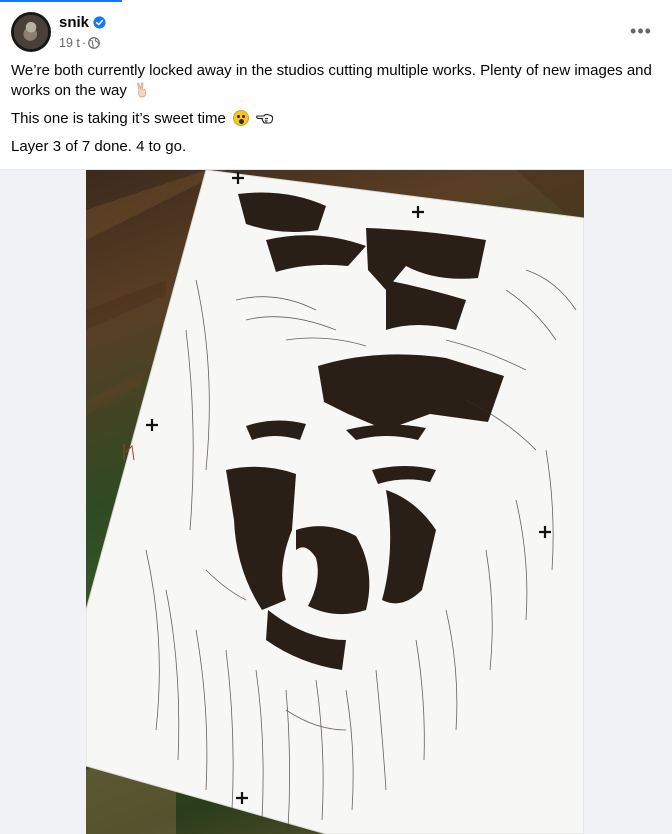 The height and width of the screenshot is (834, 672). I want to click on verified-badge-icon, so click(99, 22).